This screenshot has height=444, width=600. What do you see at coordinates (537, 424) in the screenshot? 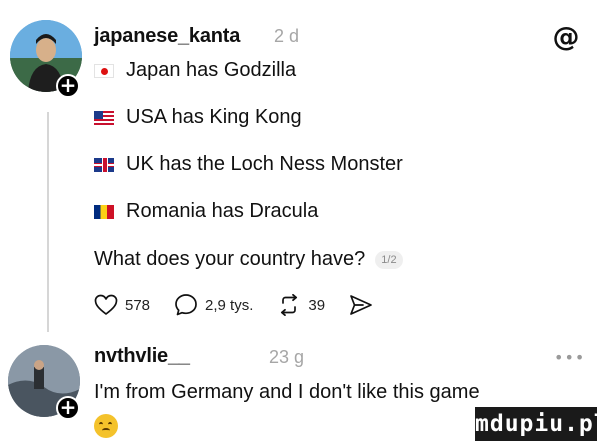
I see `watermark-logo: mdupiu.pl` at bounding box center [537, 424].